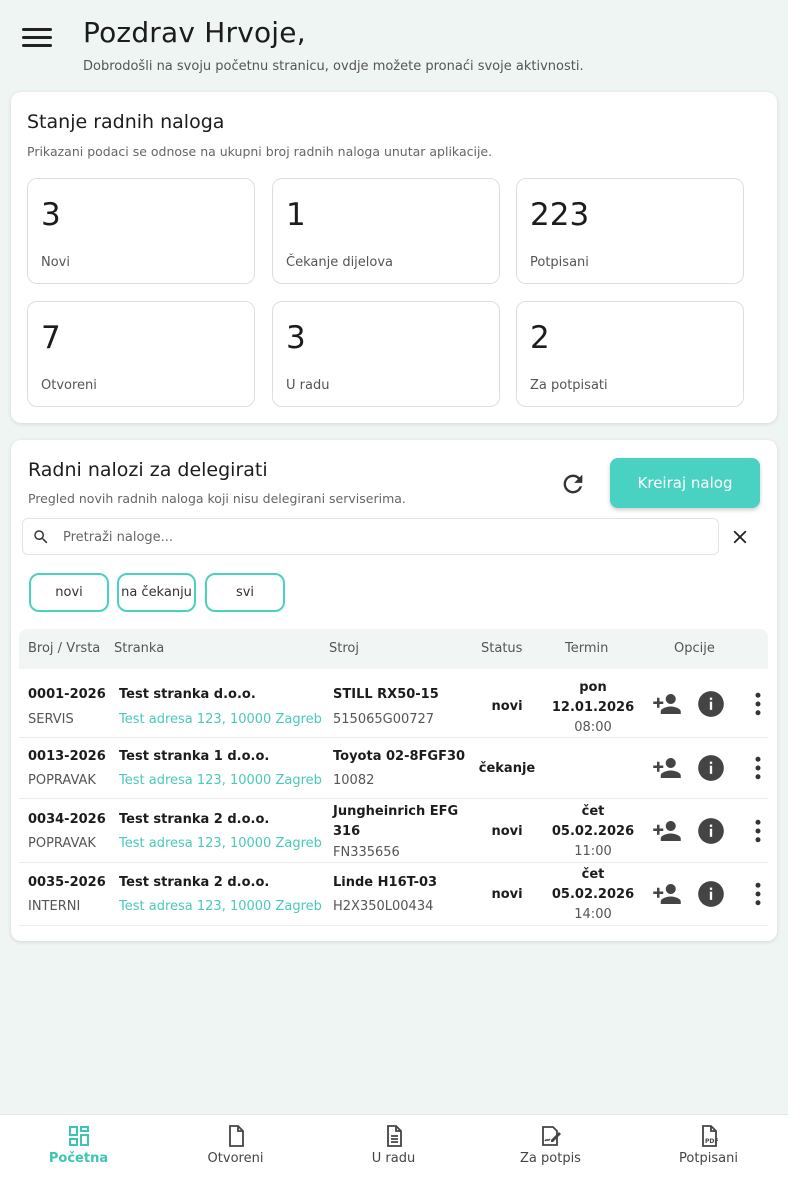 The height and width of the screenshot is (1177, 788). I want to click on orders-title: Radni nalozi za delegirati, so click(148, 470).